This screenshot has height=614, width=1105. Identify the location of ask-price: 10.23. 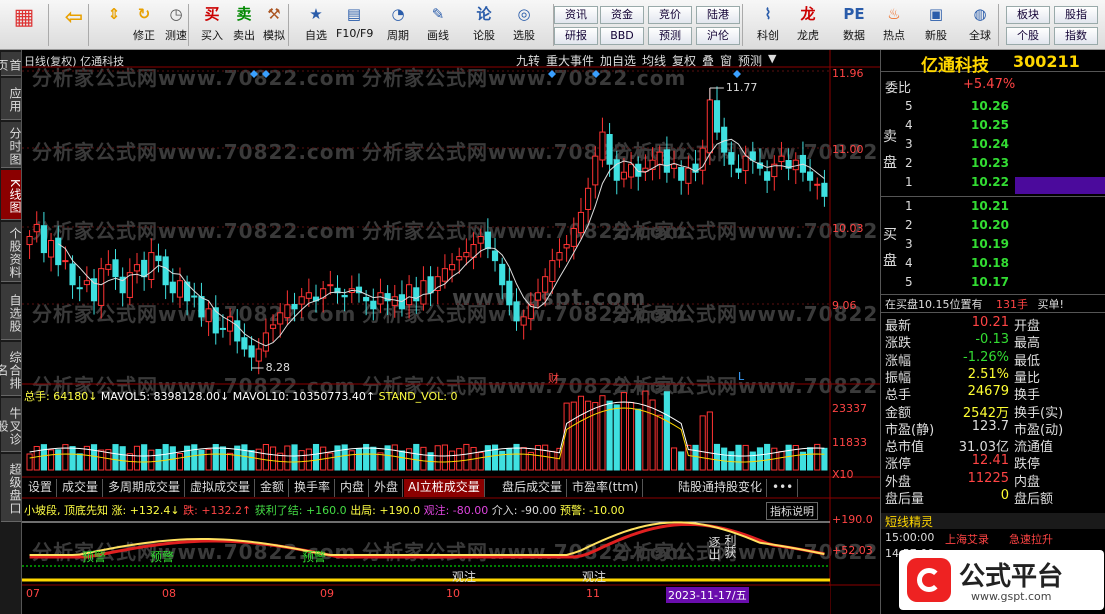
(990, 163).